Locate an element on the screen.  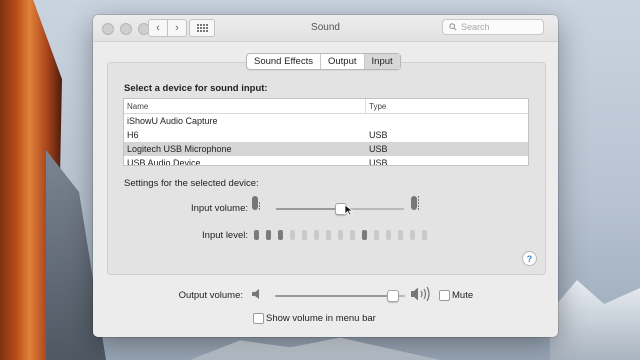
mute-checkbox is located at coordinates (444, 295).